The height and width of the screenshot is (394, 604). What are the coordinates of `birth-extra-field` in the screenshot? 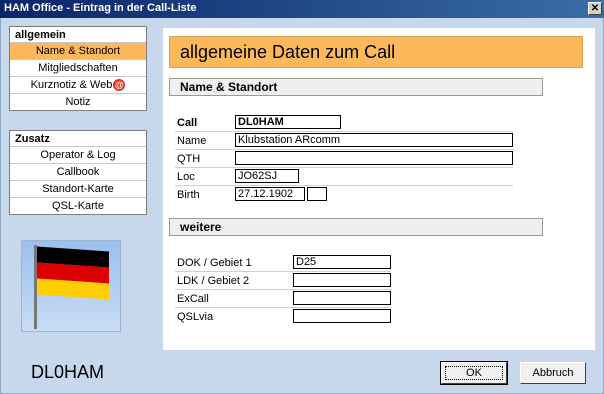 It's located at (317, 194).